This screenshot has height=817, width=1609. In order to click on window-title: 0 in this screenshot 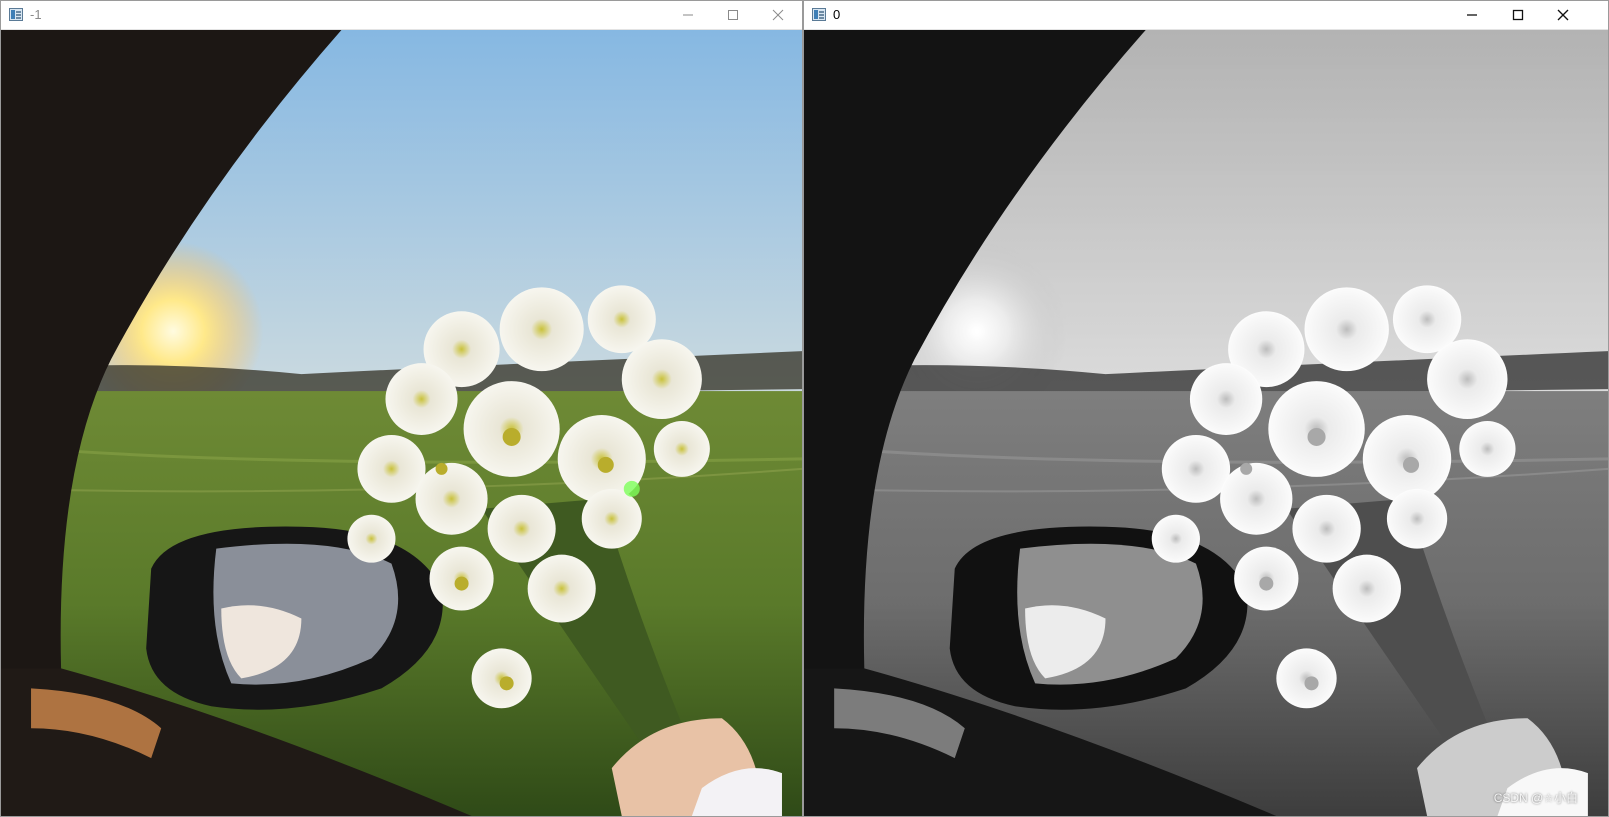, I will do `click(837, 14)`.